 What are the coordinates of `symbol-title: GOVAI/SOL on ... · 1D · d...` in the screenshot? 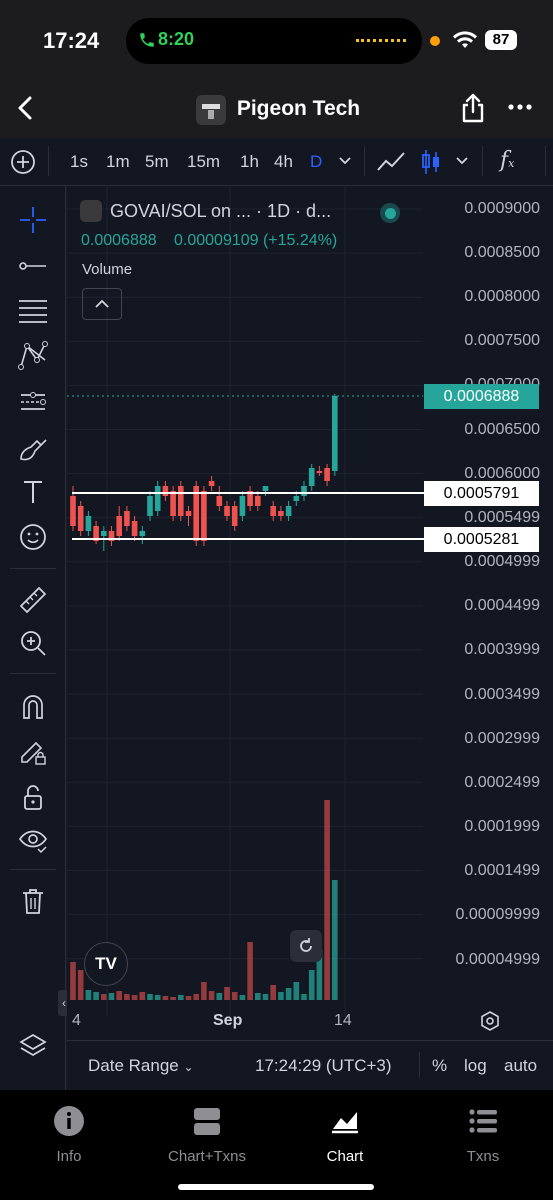 It's located at (220, 211).